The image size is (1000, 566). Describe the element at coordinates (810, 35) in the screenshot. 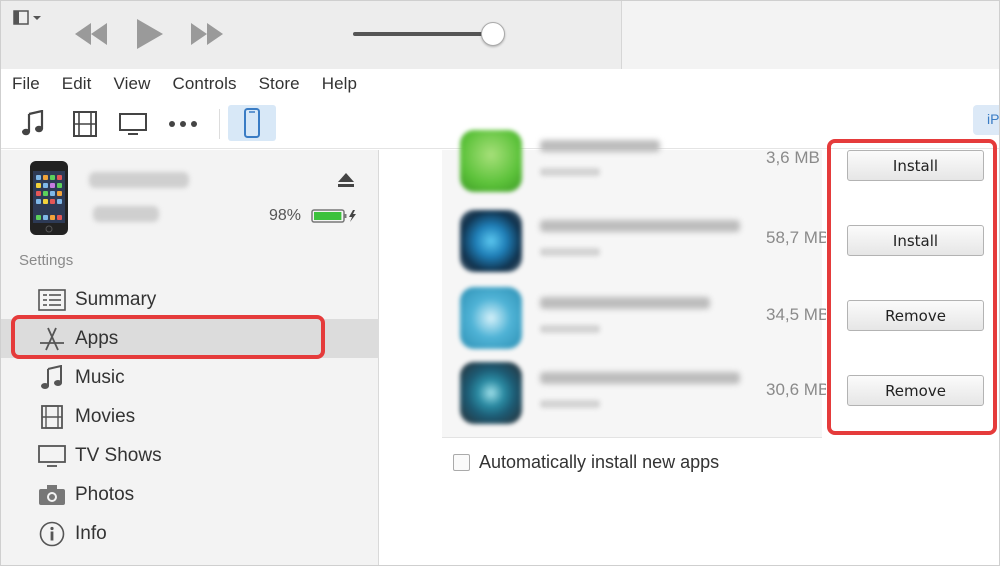

I see `status-display` at that location.